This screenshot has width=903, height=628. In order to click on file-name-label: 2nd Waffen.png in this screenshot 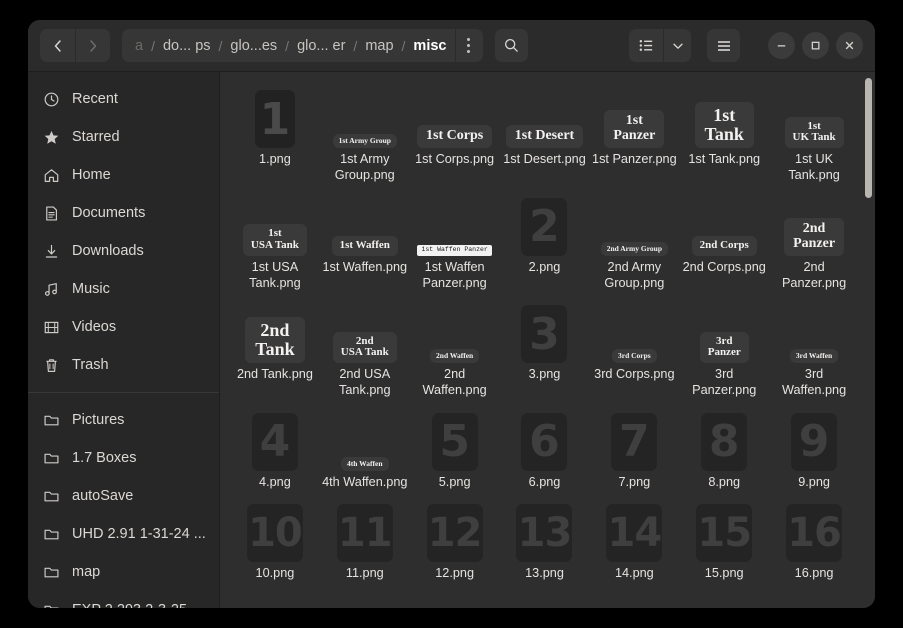, I will do `click(454, 382)`.